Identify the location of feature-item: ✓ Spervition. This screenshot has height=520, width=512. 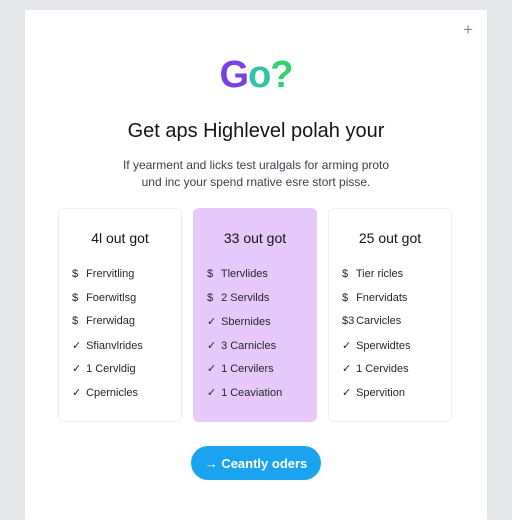
(376, 398).